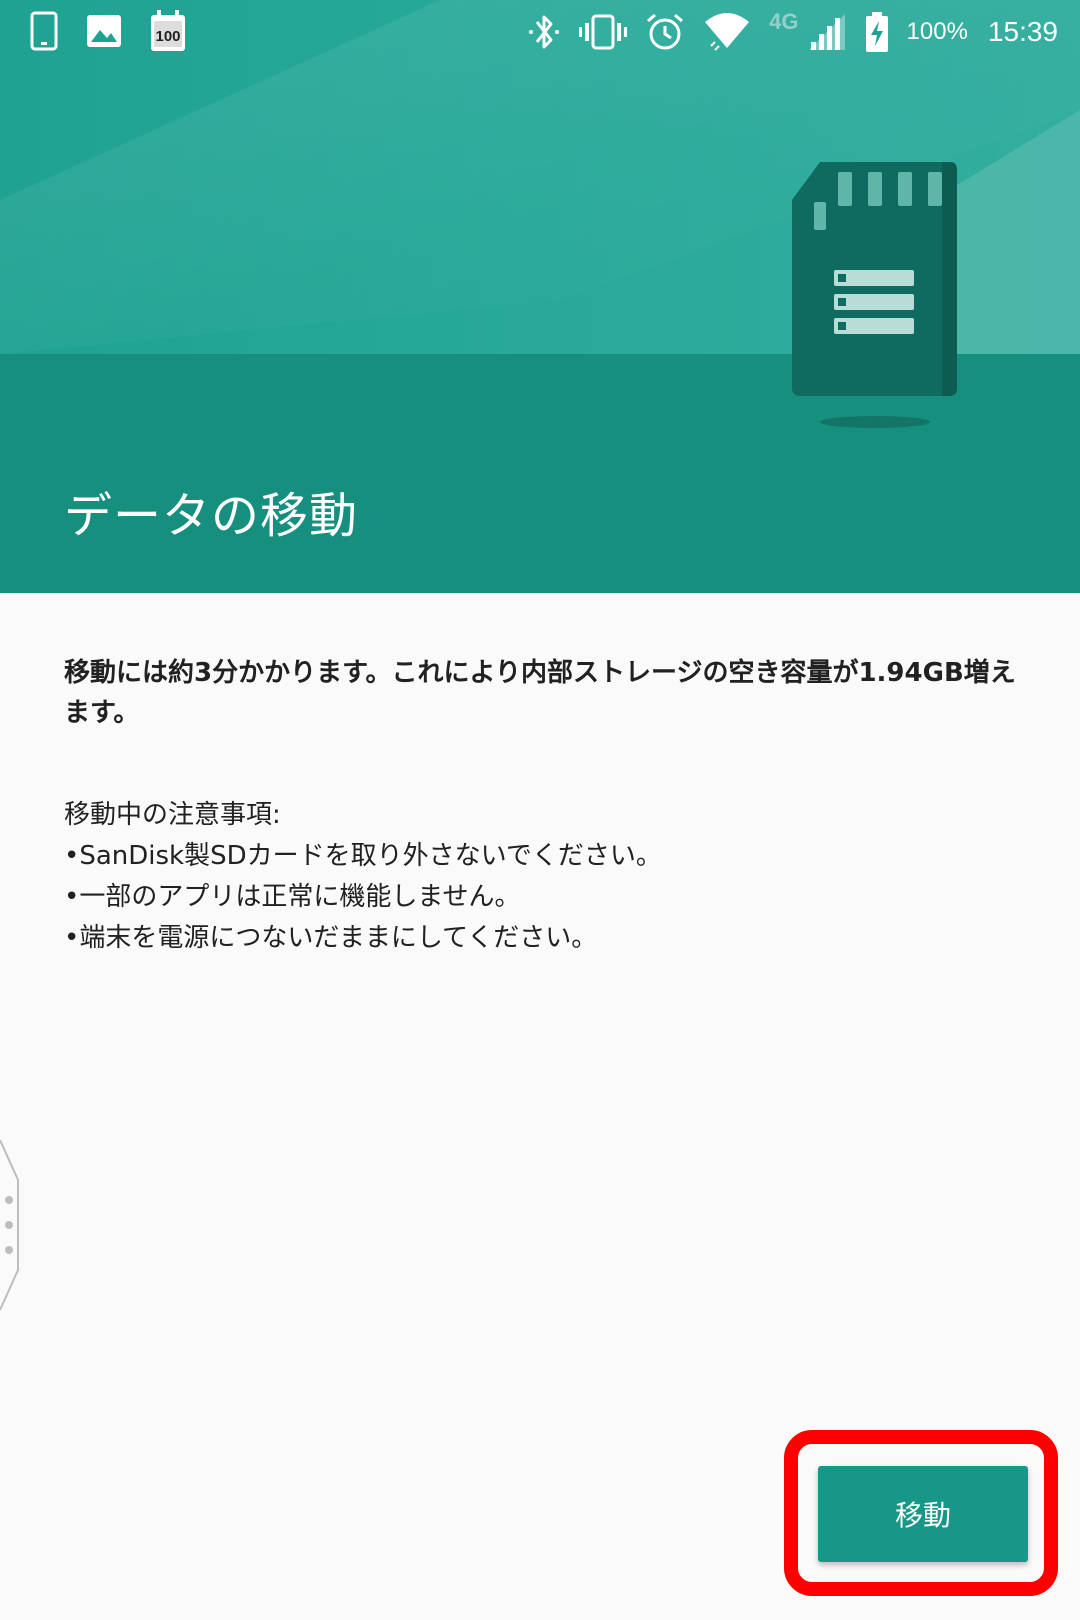 This screenshot has width=1080, height=1620. Describe the element at coordinates (665, 31) in the screenshot. I see `alarm-icon` at that location.